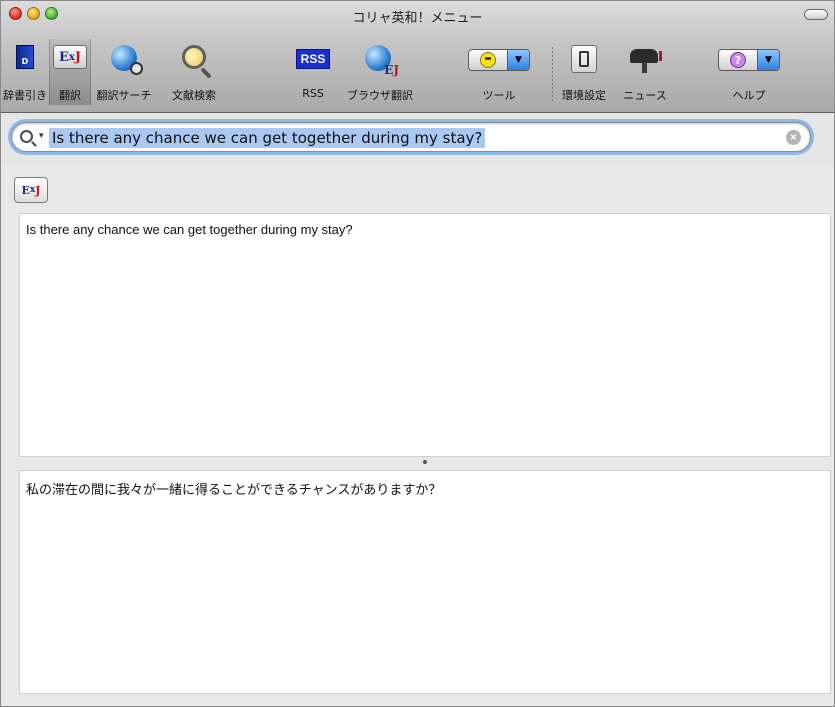 The image size is (835, 707). What do you see at coordinates (749, 72) in the screenshot?
I see `toolbar-help-popup: ? ▼ ヘルプ` at bounding box center [749, 72].